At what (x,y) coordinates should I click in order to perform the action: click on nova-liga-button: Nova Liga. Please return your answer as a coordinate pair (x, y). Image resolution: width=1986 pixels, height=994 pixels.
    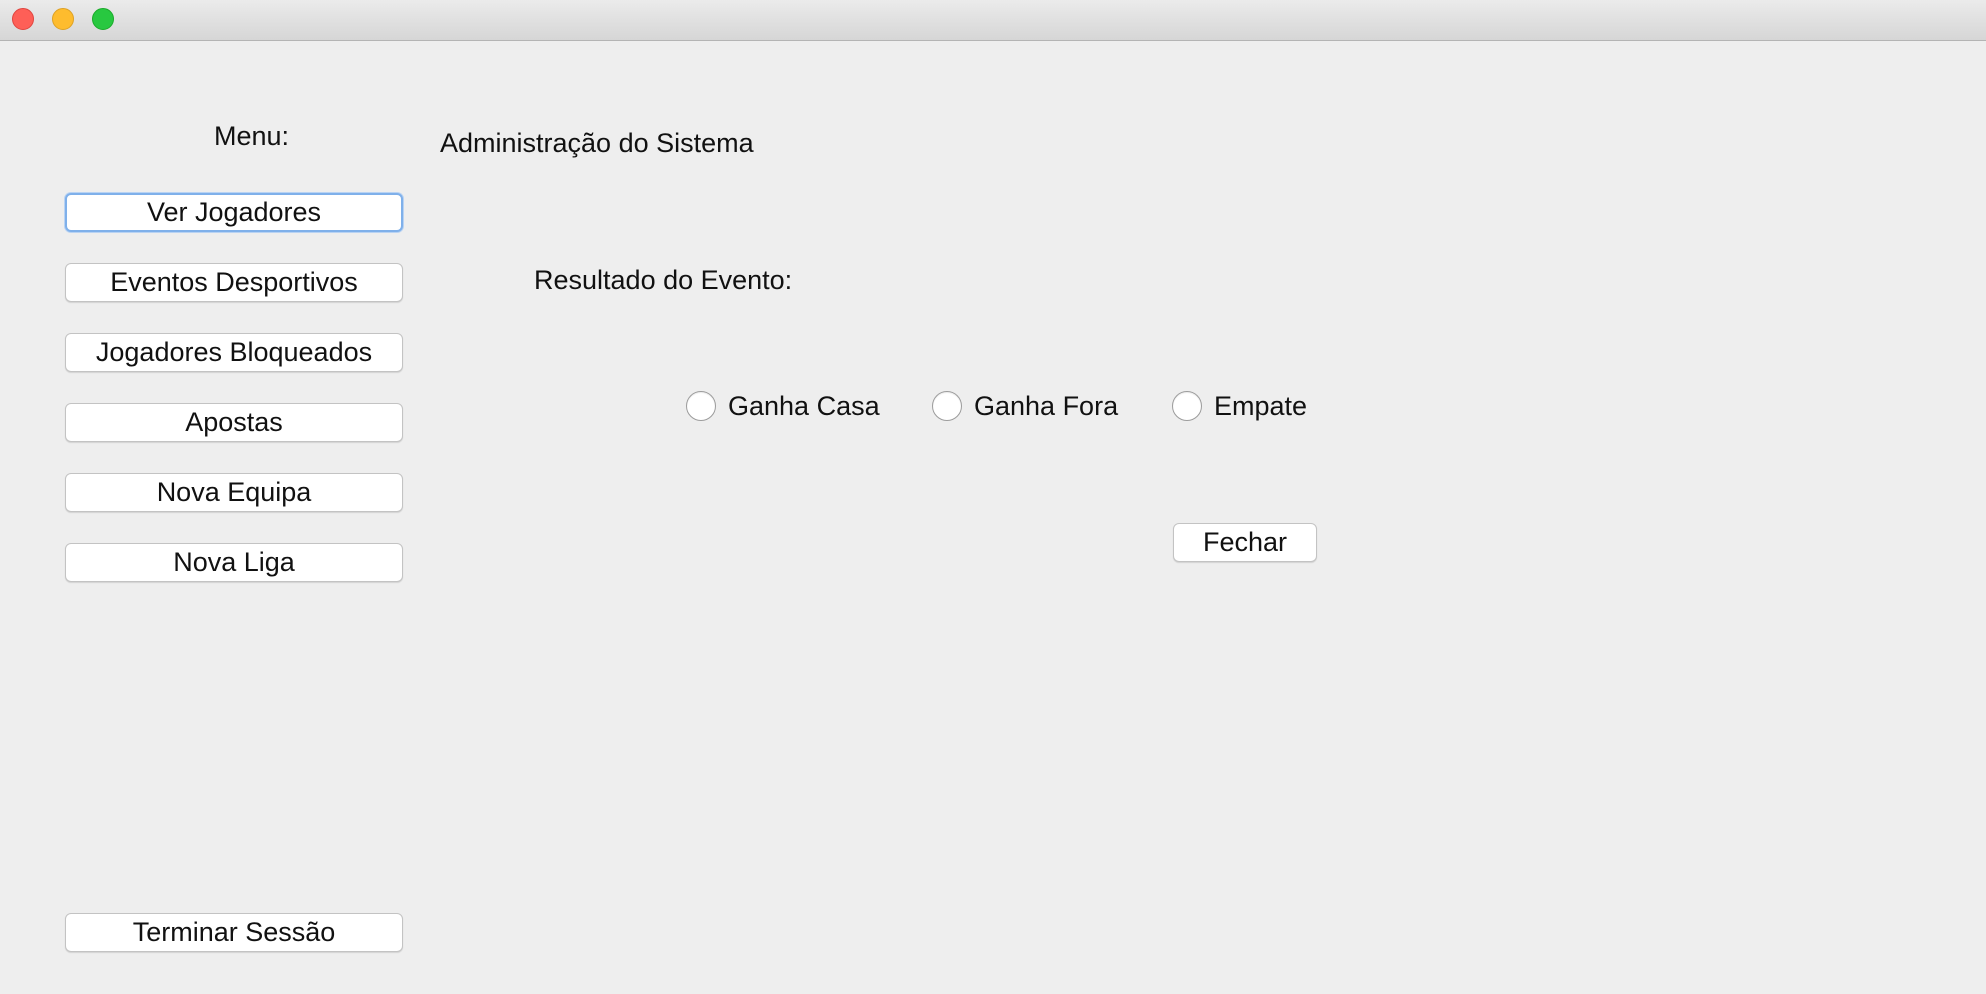
    Looking at the image, I should click on (234, 562).